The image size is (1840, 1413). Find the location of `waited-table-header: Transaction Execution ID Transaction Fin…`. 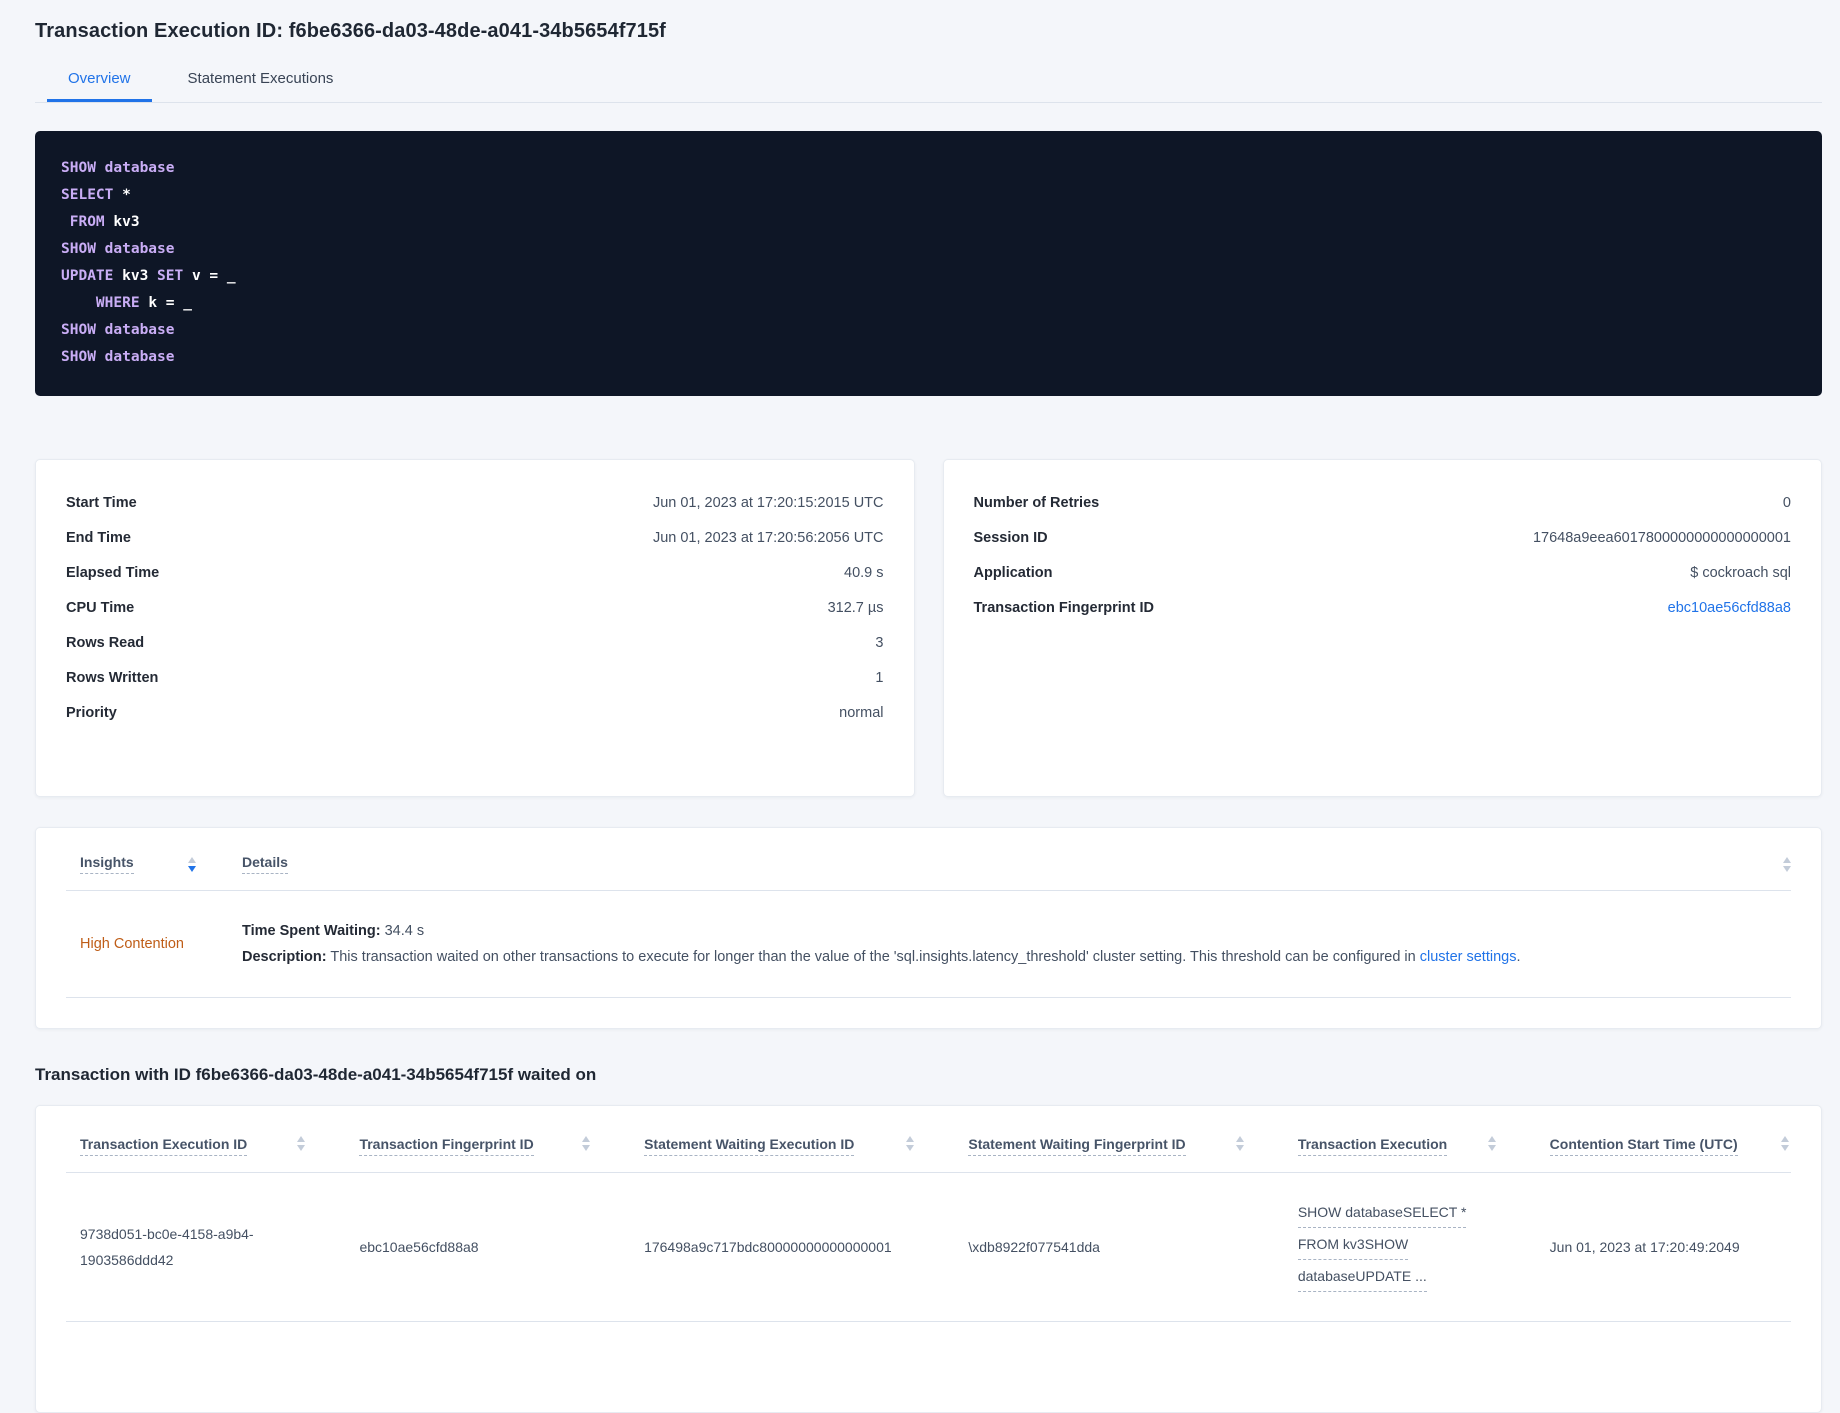

waited-table-header: Transaction Execution ID Transaction Fin… is located at coordinates (928, 1154).